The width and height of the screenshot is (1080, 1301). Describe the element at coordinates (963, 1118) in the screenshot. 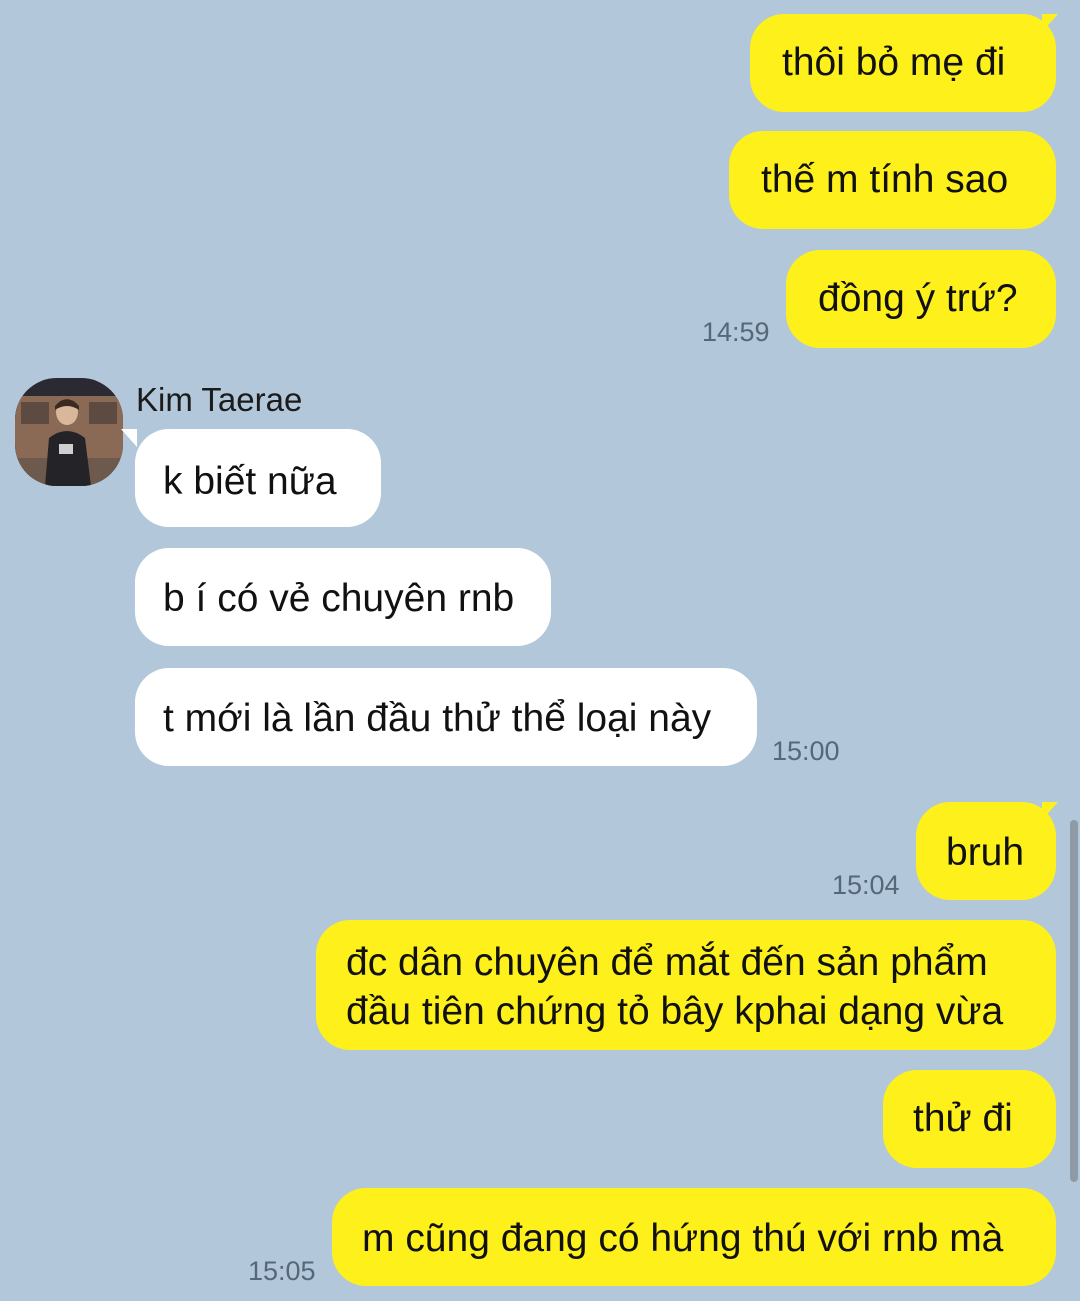

I see `message-text: thử đi` at that location.